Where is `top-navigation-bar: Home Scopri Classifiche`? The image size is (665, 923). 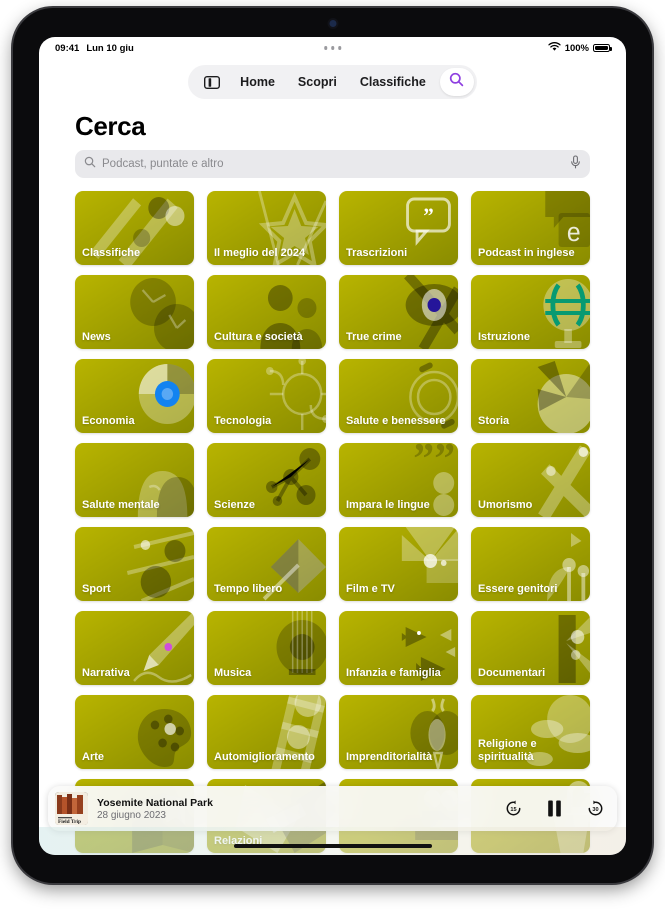
top-navigation-bar: Home Scopri Classifiche is located at coordinates (332, 82).